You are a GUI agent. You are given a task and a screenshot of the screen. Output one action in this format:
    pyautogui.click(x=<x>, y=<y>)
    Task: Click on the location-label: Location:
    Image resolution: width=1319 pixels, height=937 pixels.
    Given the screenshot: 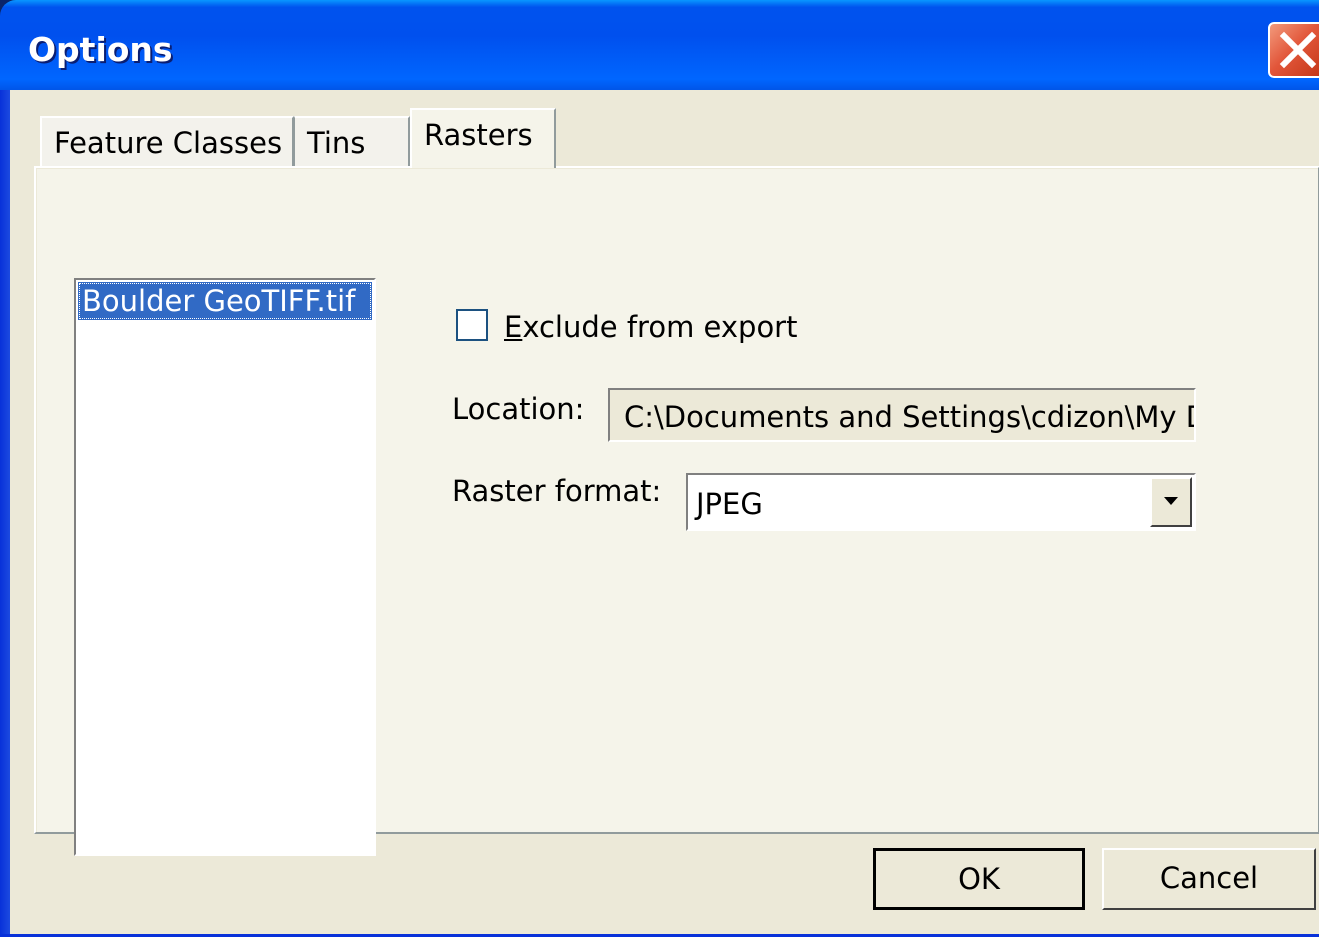 What is the action you would take?
    pyautogui.click(x=518, y=409)
    